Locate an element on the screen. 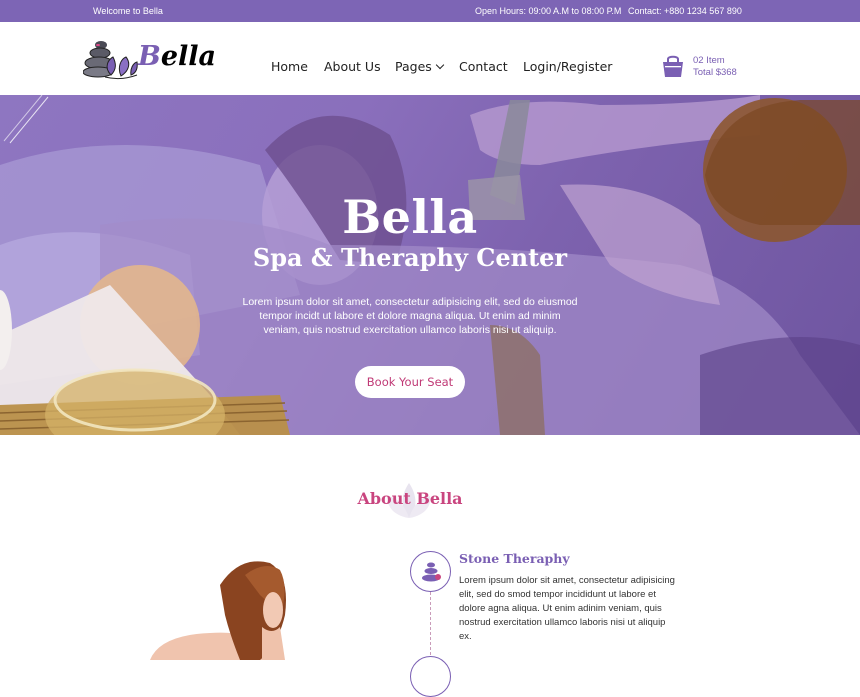 The width and height of the screenshot is (860, 697). timeline-line is located at coordinates (430, 626).